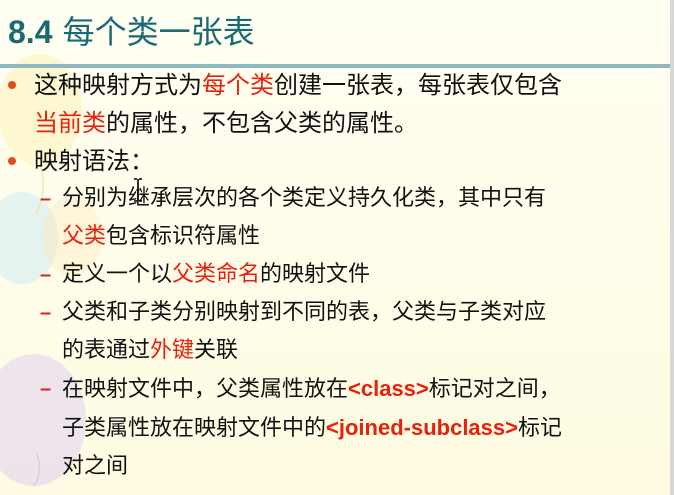 The image size is (674, 495). Describe the element at coordinates (262, 123) in the screenshot. I see `body-text: 的属性，不包含父类的属性。` at that location.